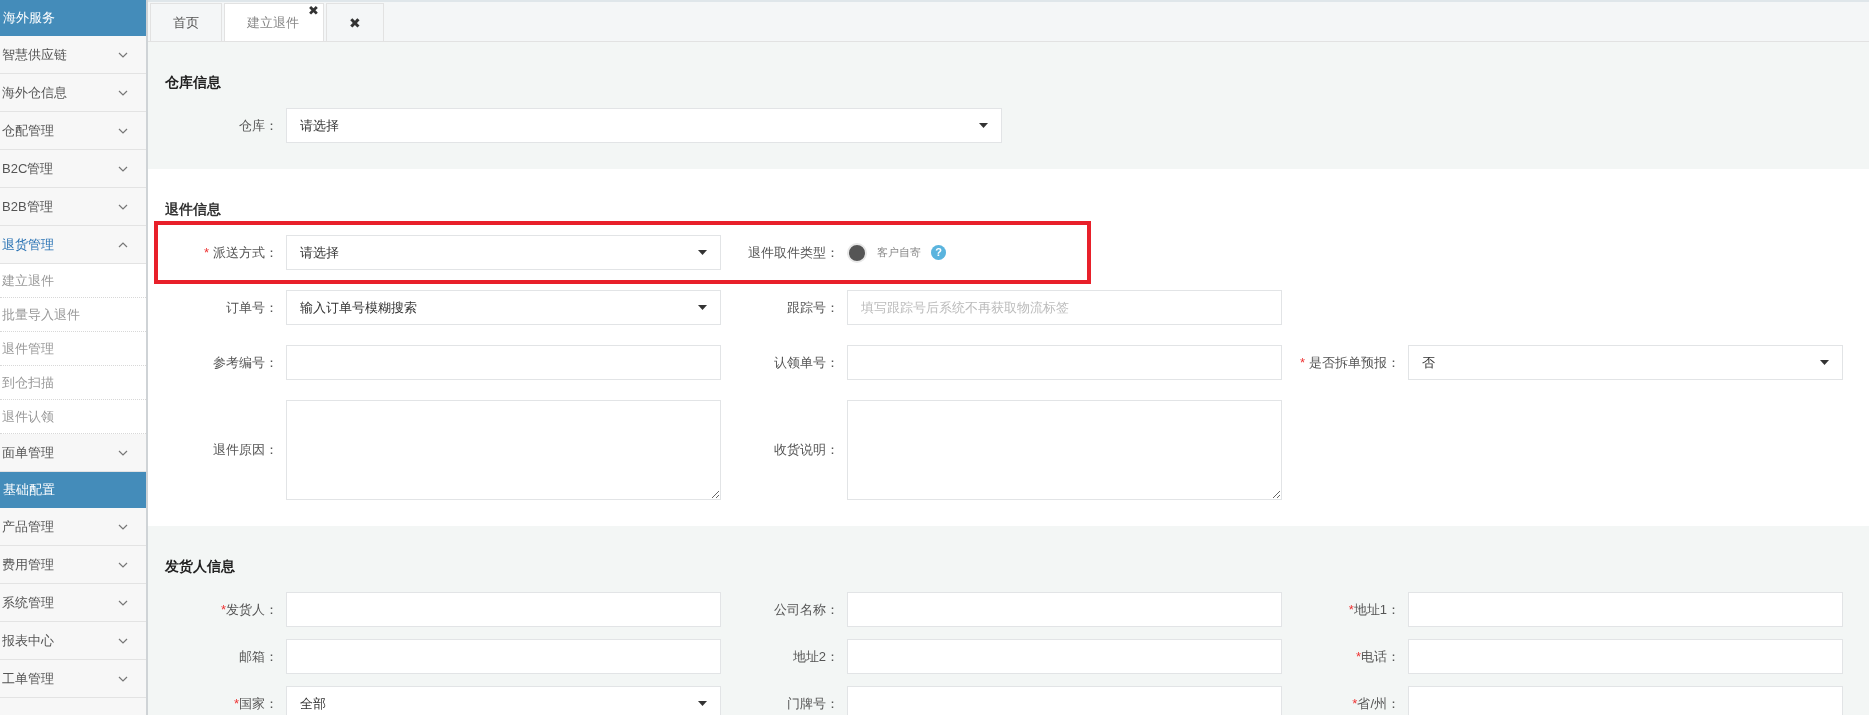  Describe the element at coordinates (258, 703) in the screenshot. I see `field-label: 国家：` at that location.